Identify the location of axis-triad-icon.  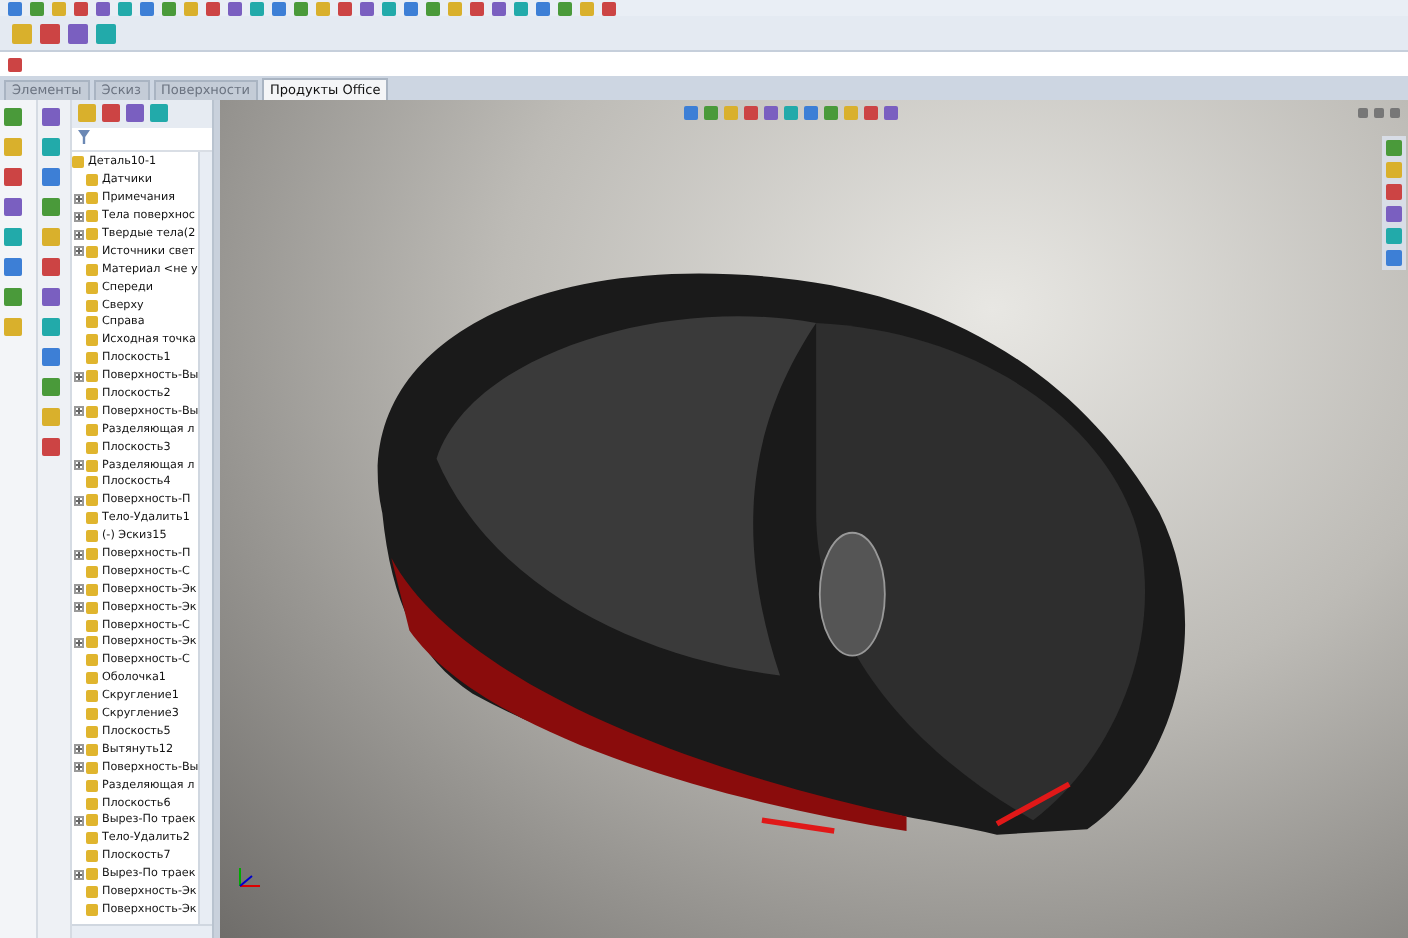
(250, 878).